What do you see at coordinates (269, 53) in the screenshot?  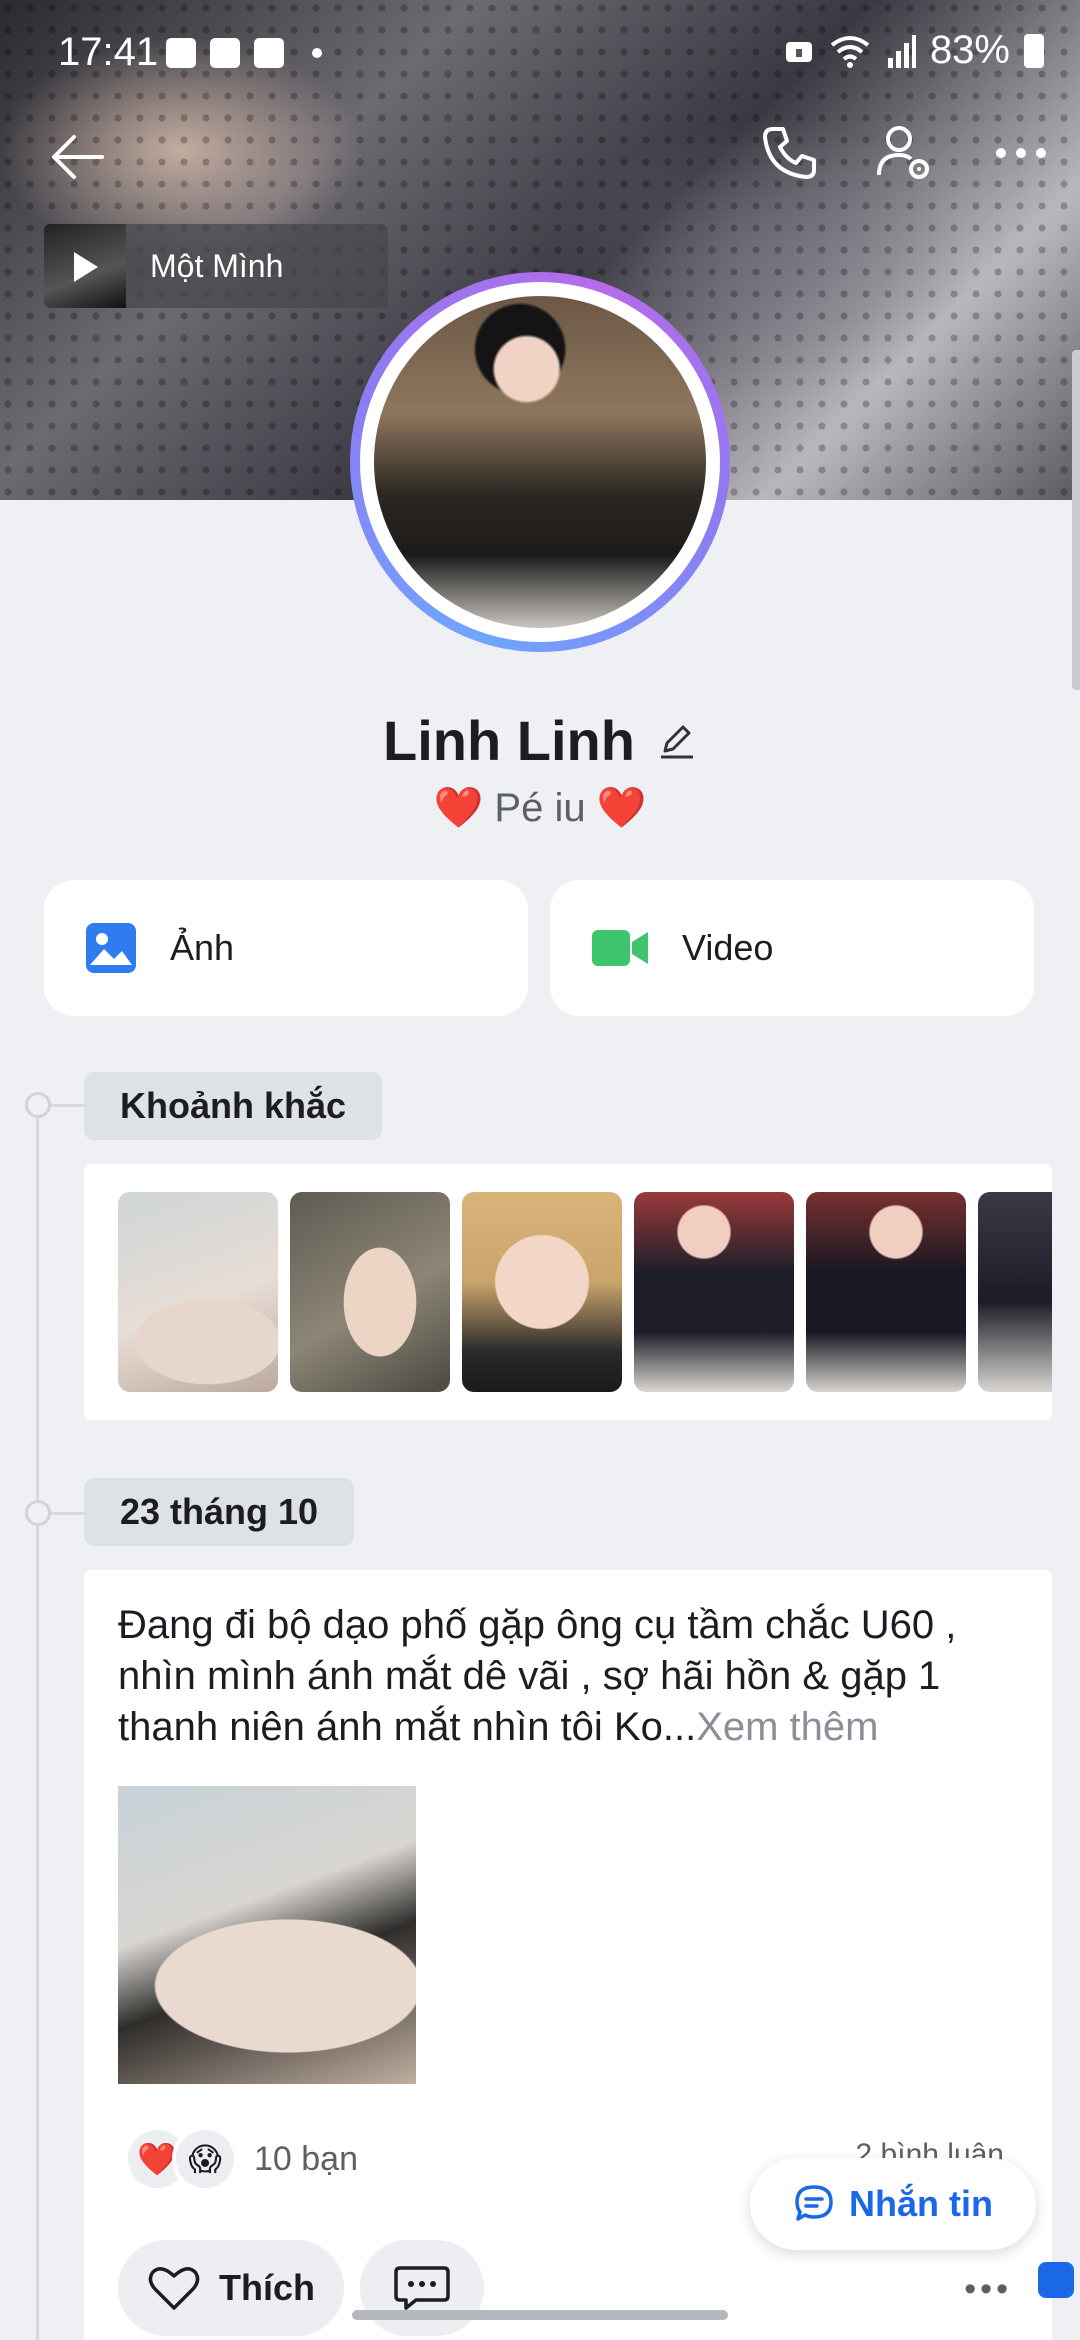 I see `checkbox-notification-icon` at bounding box center [269, 53].